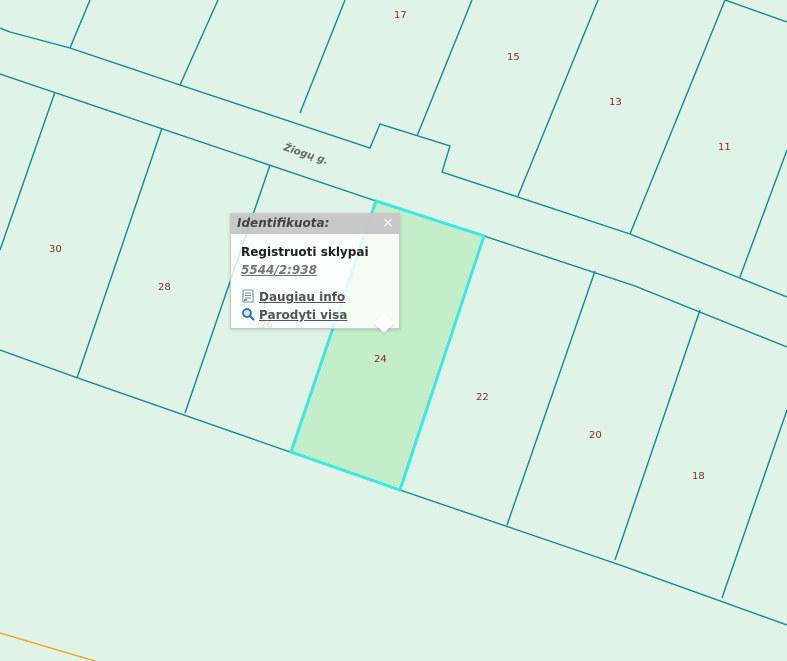  I want to click on plot-number-15: 15, so click(513, 57).